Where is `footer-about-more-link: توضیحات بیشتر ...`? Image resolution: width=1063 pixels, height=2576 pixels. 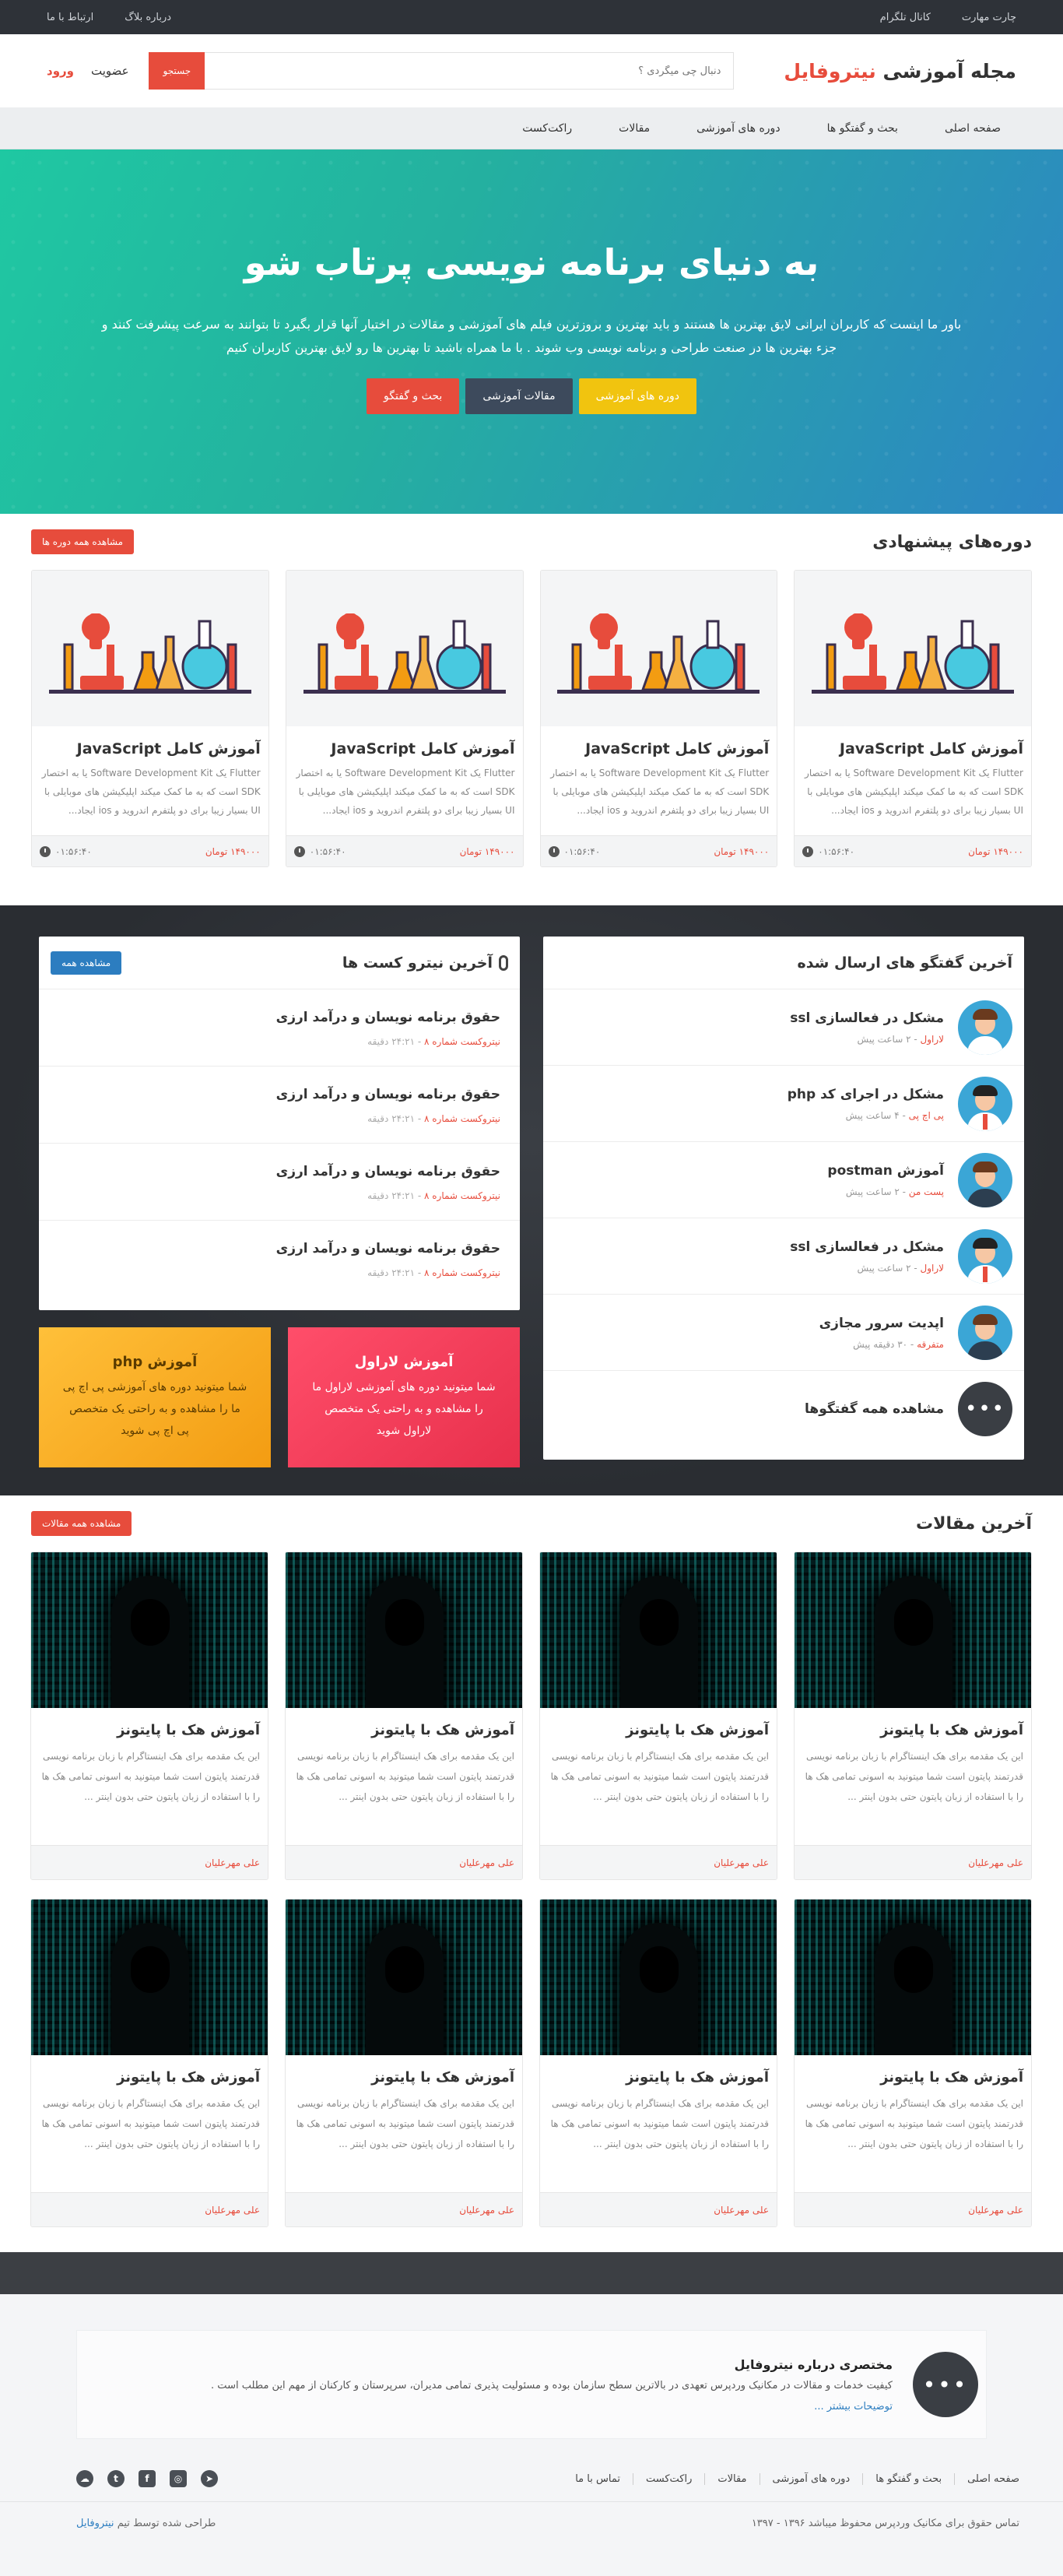 footer-about-more-link: توضیحات بیشتر ... is located at coordinates (552, 2407).